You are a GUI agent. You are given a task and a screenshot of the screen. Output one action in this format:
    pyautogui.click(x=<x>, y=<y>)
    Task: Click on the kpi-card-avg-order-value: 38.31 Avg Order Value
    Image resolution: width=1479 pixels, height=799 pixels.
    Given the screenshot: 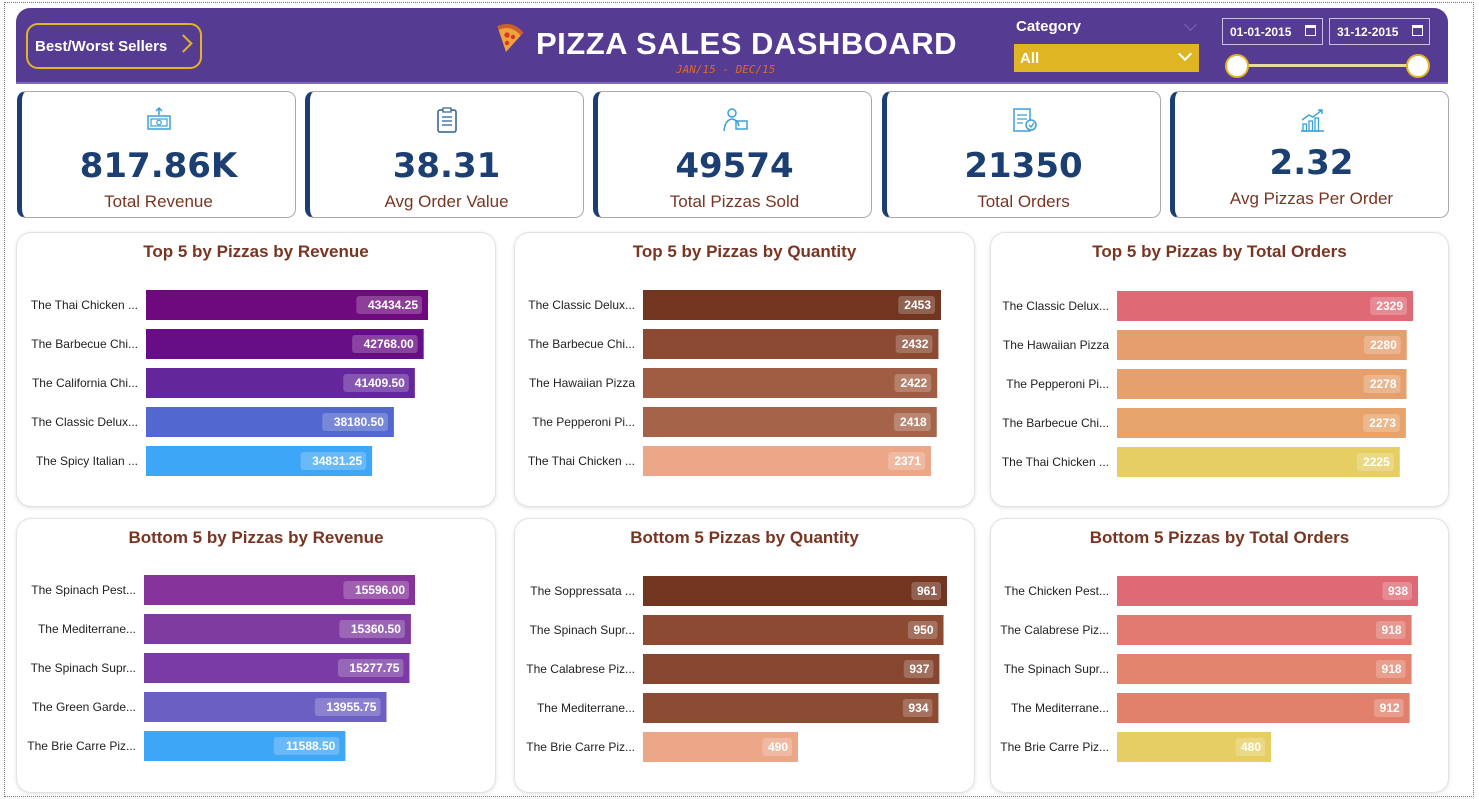 What is the action you would take?
    pyautogui.click(x=444, y=154)
    